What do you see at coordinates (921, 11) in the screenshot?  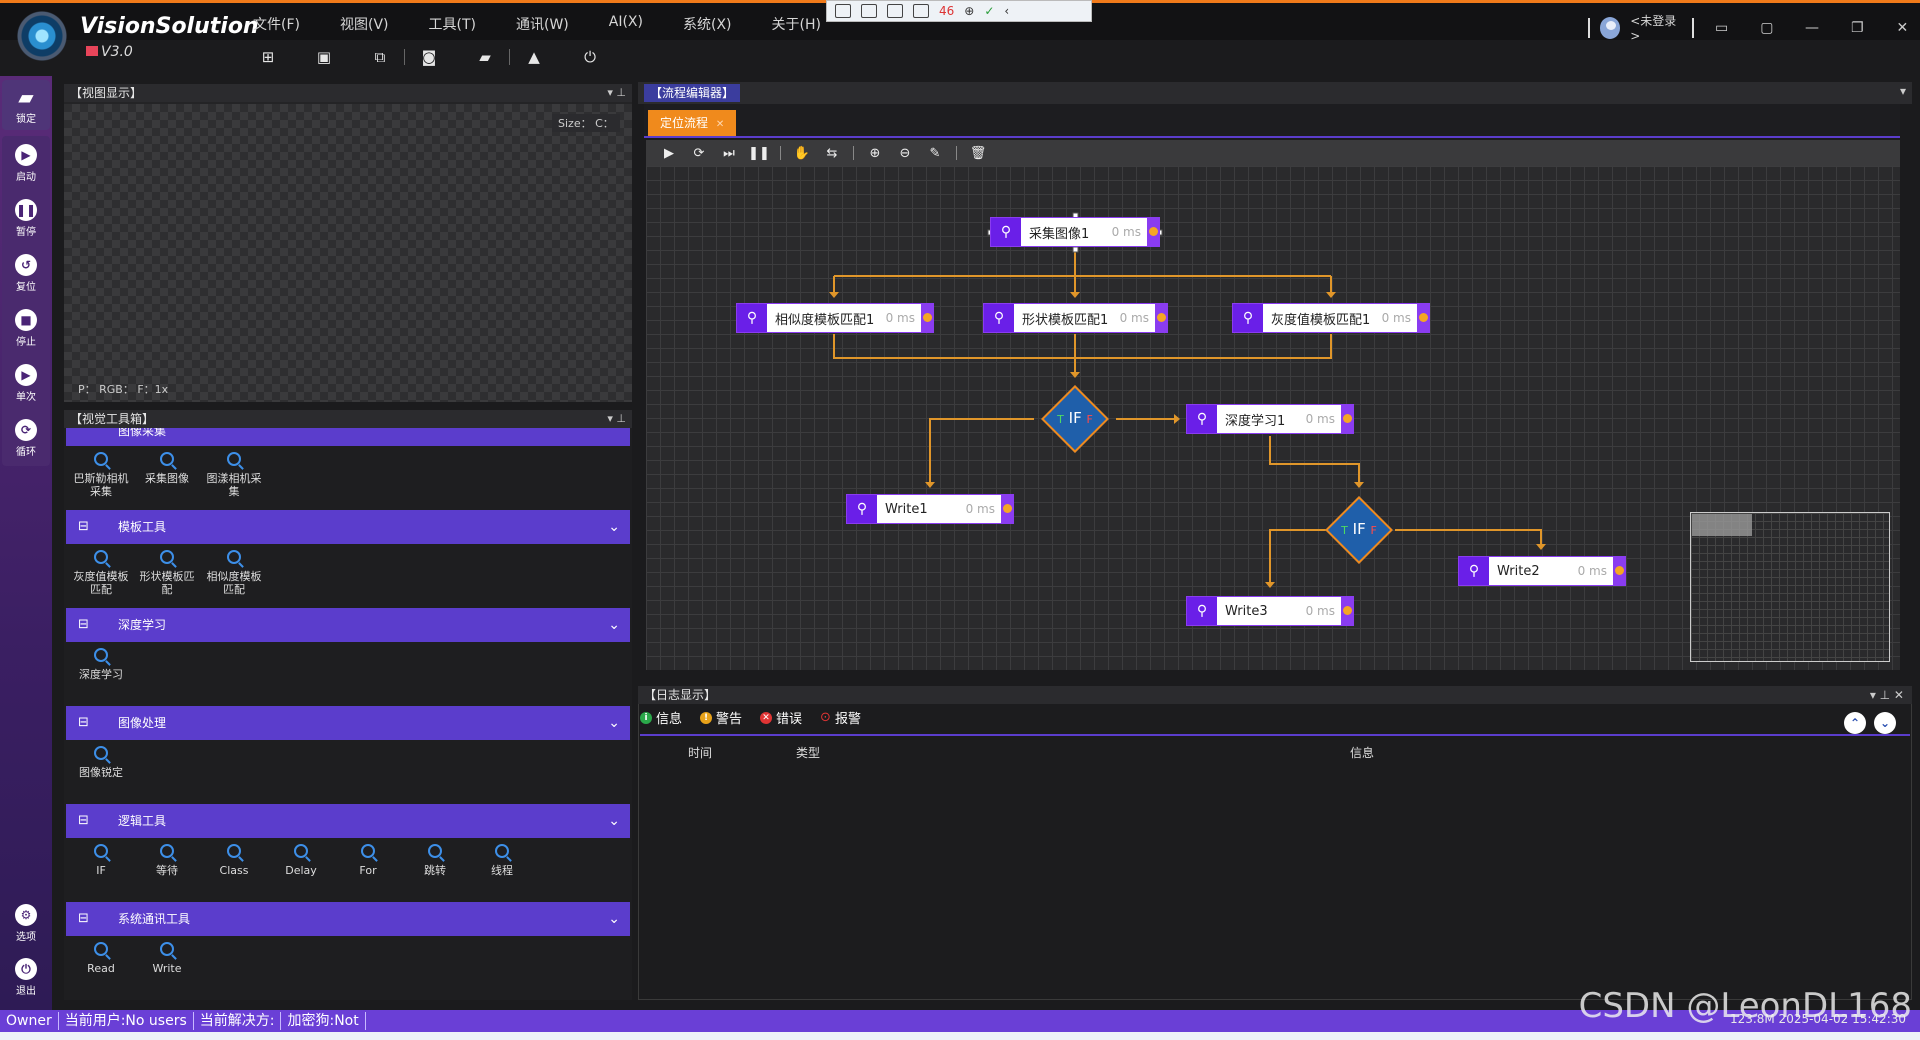 I see `crop-icon` at bounding box center [921, 11].